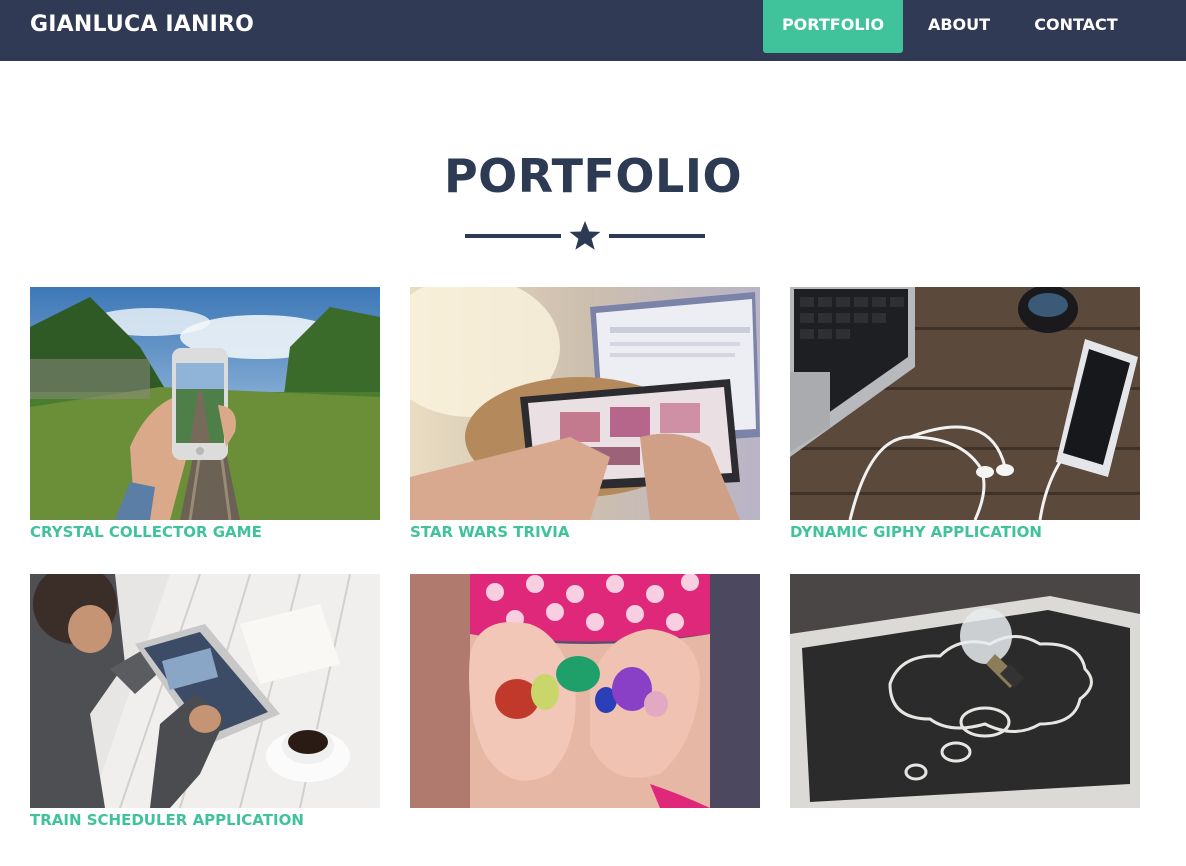 The height and width of the screenshot is (866, 1186). I want to click on portfolio-image-train-scheduler, so click(205, 691).